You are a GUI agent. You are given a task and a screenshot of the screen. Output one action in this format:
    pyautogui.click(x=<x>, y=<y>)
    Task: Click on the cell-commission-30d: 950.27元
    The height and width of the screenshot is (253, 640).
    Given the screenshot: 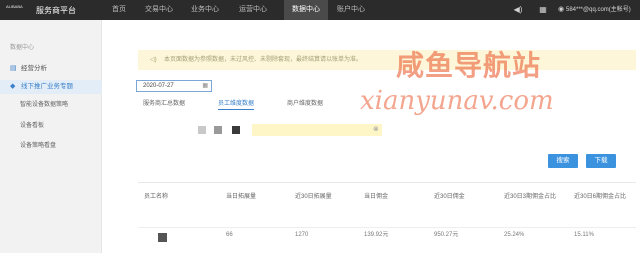 What is the action you would take?
    pyautogui.click(x=446, y=235)
    